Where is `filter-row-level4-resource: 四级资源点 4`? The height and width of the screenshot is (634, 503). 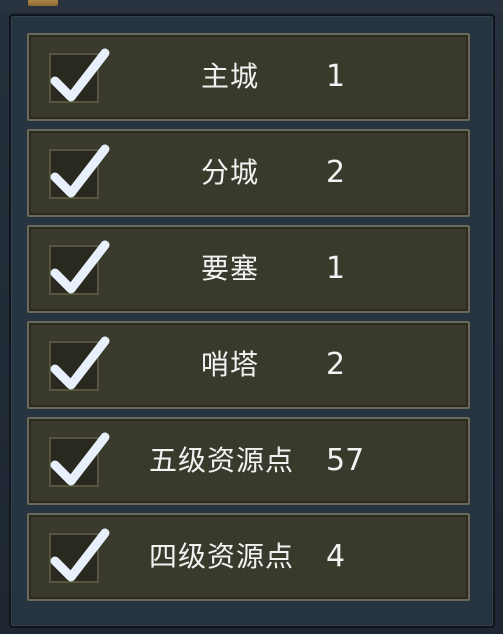 filter-row-level4-resource: 四级资源点 4 is located at coordinates (248, 557).